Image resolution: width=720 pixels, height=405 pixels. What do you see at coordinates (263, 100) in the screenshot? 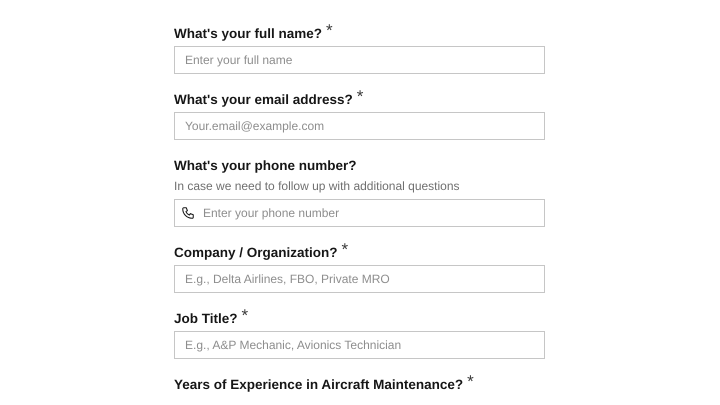
I see `field-label: What's your email address?` at bounding box center [263, 100].